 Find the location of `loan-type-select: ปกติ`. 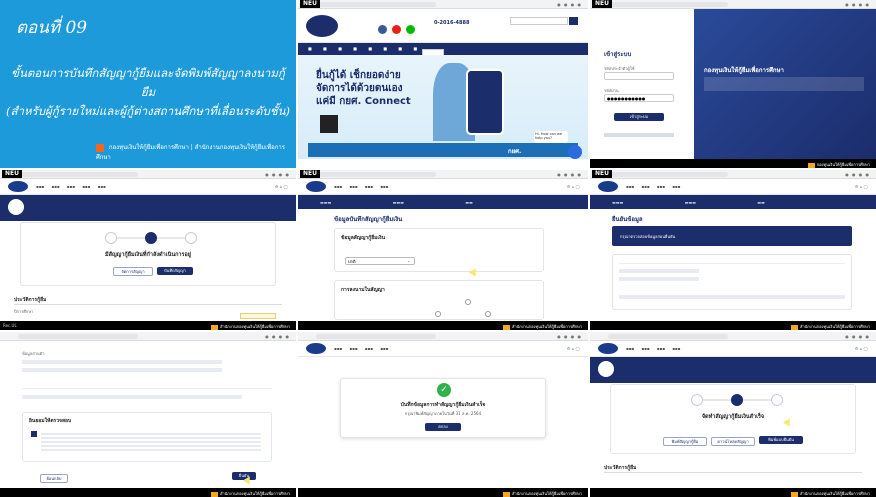

loan-type-select: ปกติ is located at coordinates (380, 261).